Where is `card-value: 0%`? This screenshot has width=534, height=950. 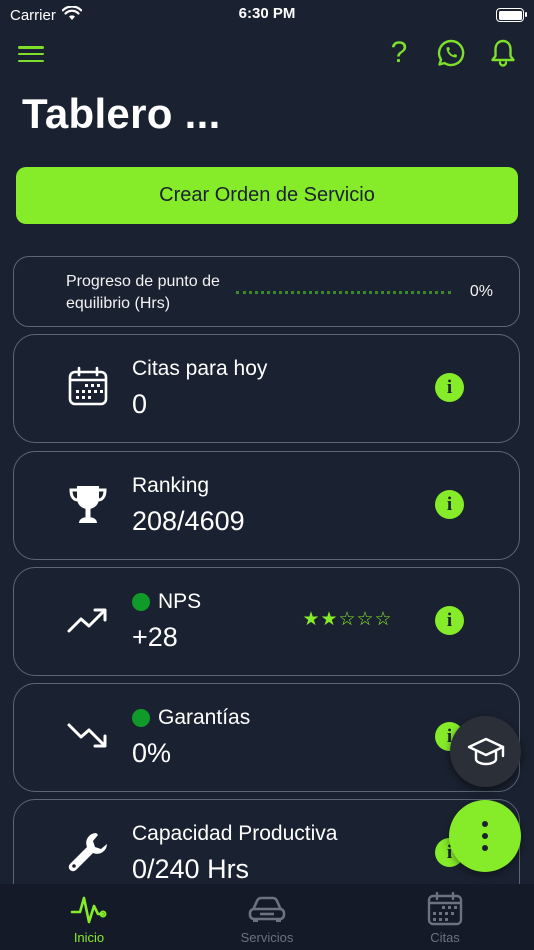 card-value: 0% is located at coordinates (152, 753).